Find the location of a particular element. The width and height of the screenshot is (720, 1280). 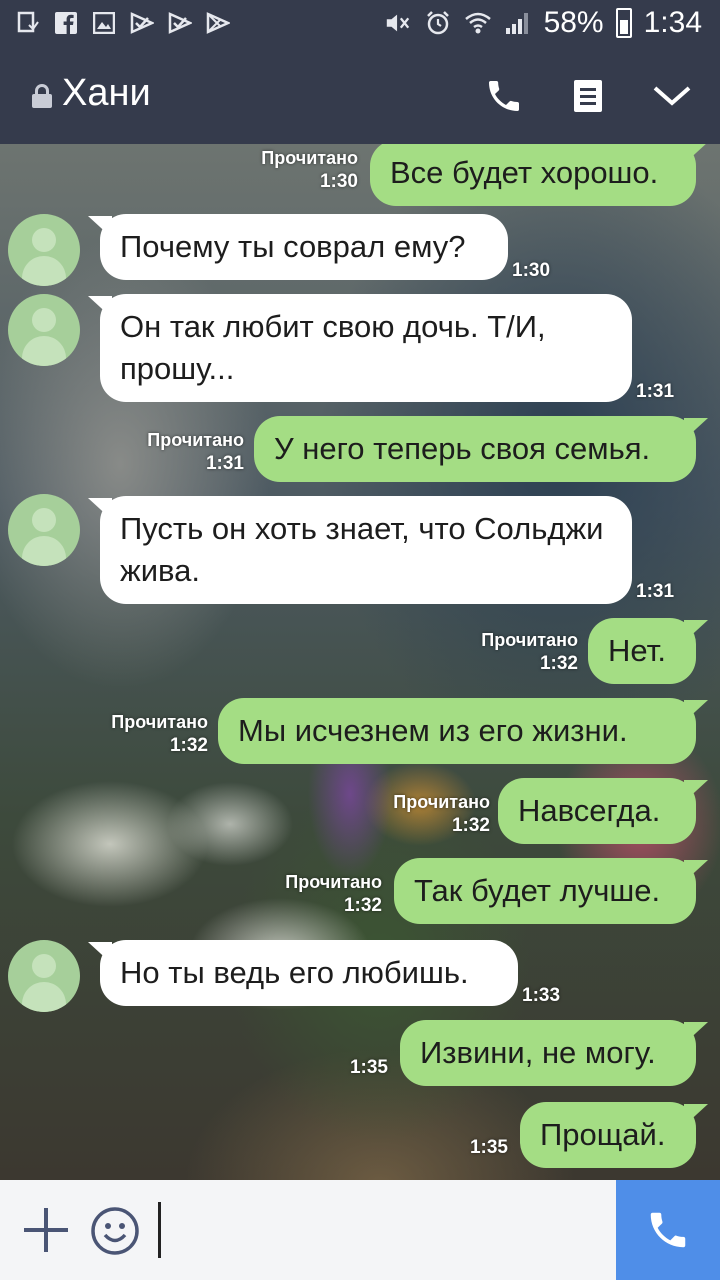

message-meta: Прочитано 1:31 is located at coordinates (195, 452).